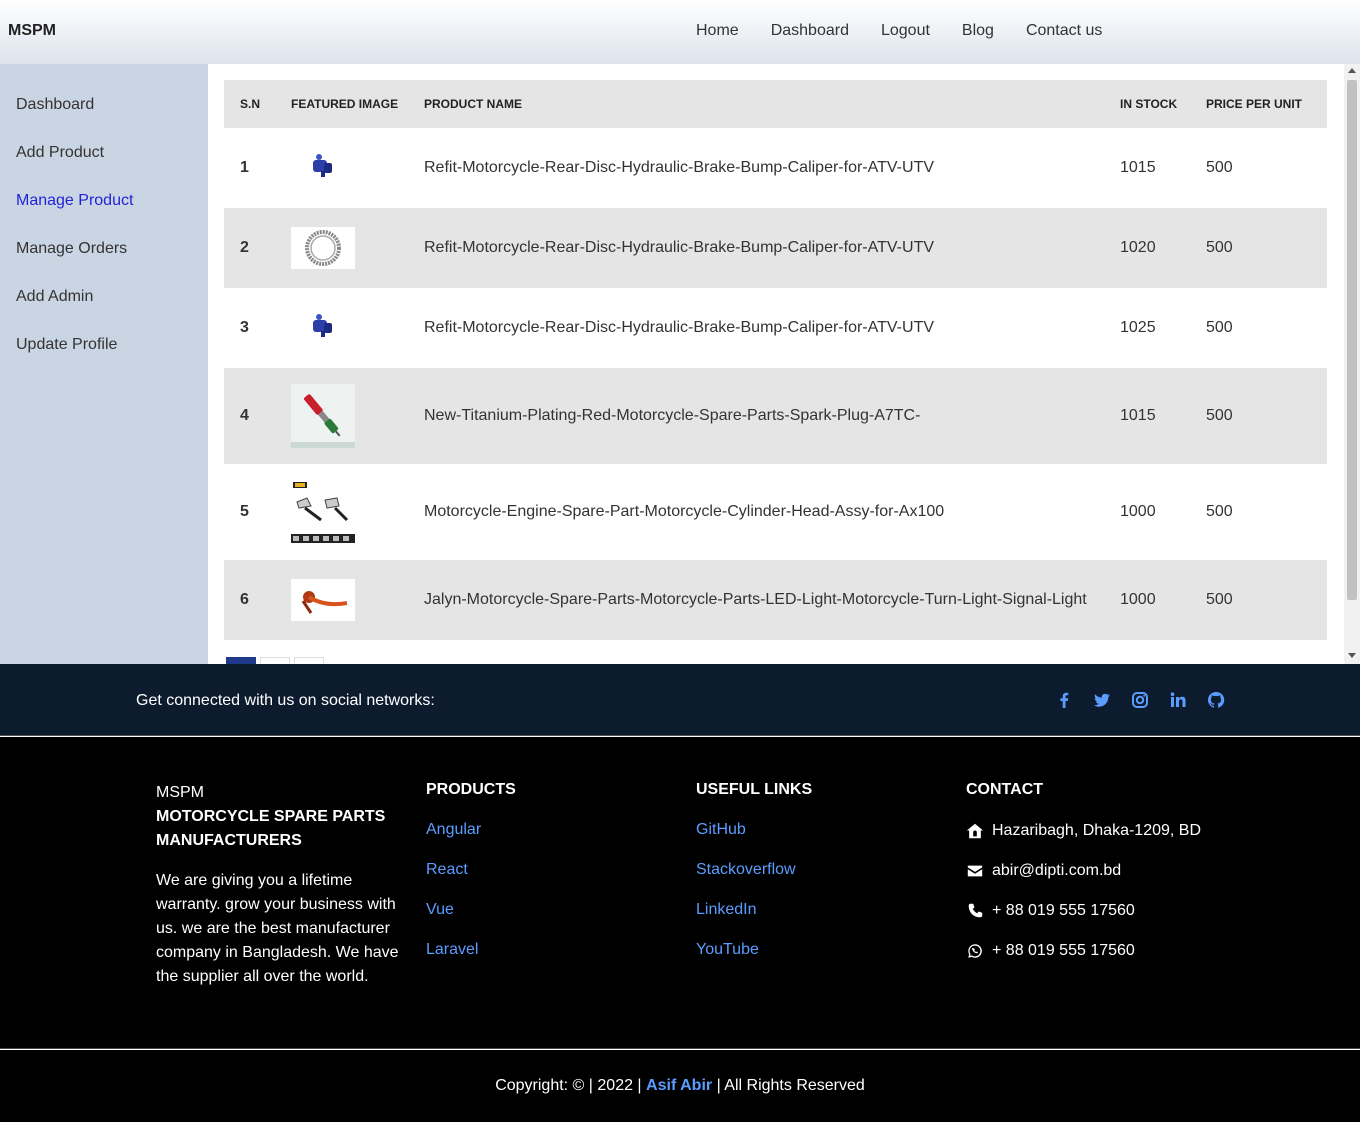 Image resolution: width=1360 pixels, height=1122 pixels. I want to click on col-sn: S.N, so click(250, 104).